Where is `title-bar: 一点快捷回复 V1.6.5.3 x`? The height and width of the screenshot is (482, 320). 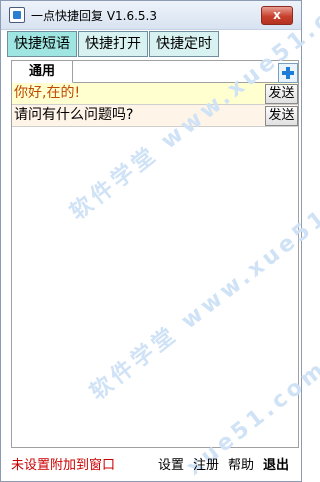
title-bar: 一点快捷回复 V1.6.5.3 x is located at coordinates (151, 15).